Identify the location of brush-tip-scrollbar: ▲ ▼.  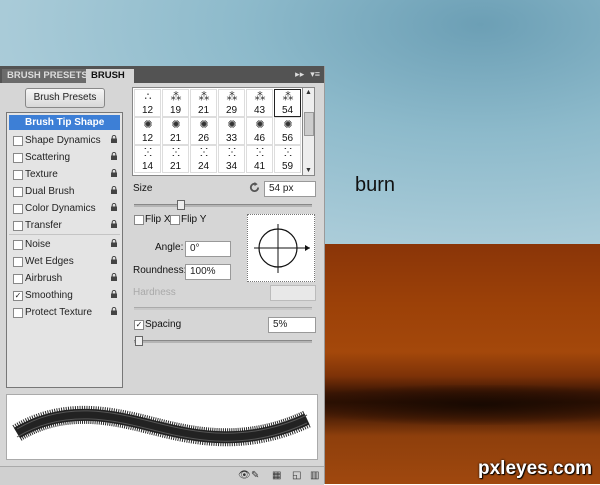
(308, 131).